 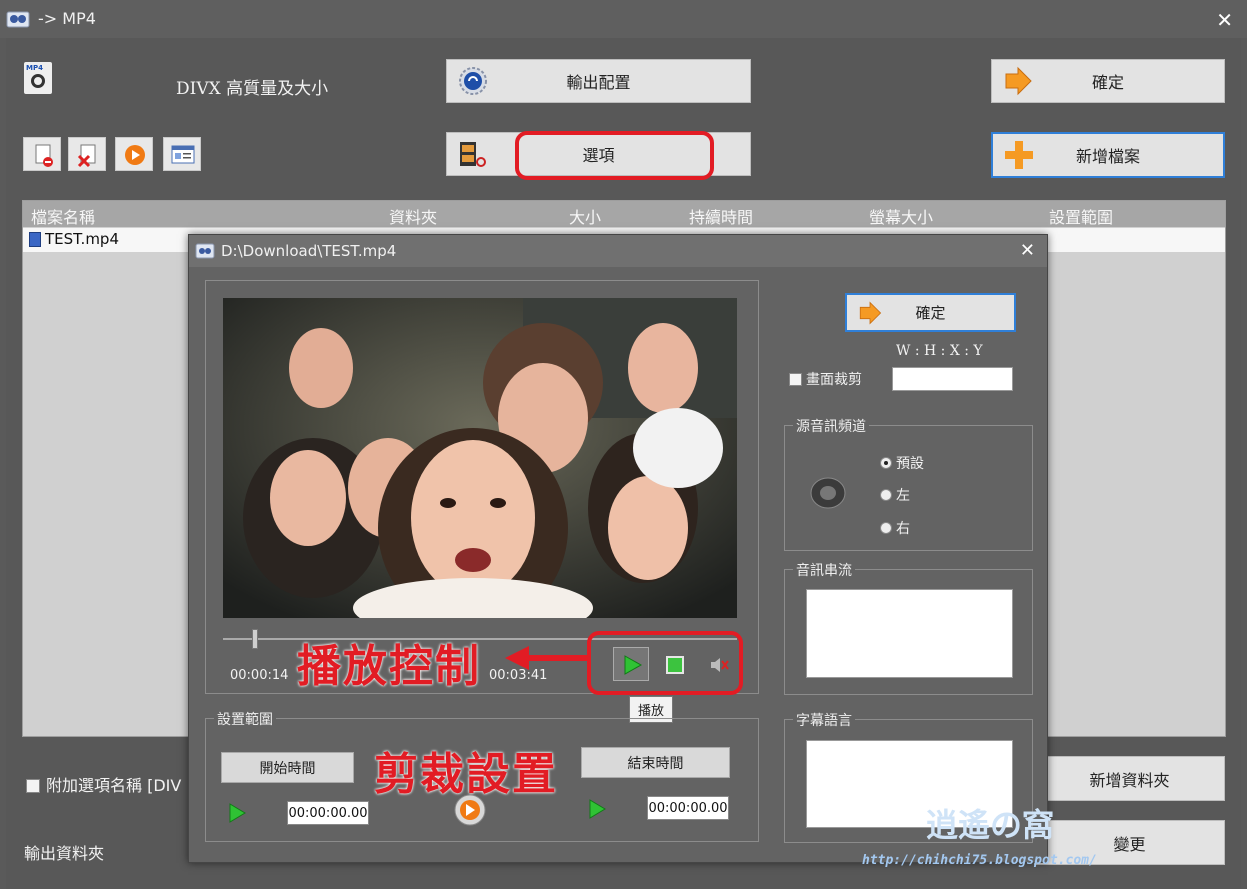 I want to click on mp4-format-icon: MP4, so click(x=38, y=78).